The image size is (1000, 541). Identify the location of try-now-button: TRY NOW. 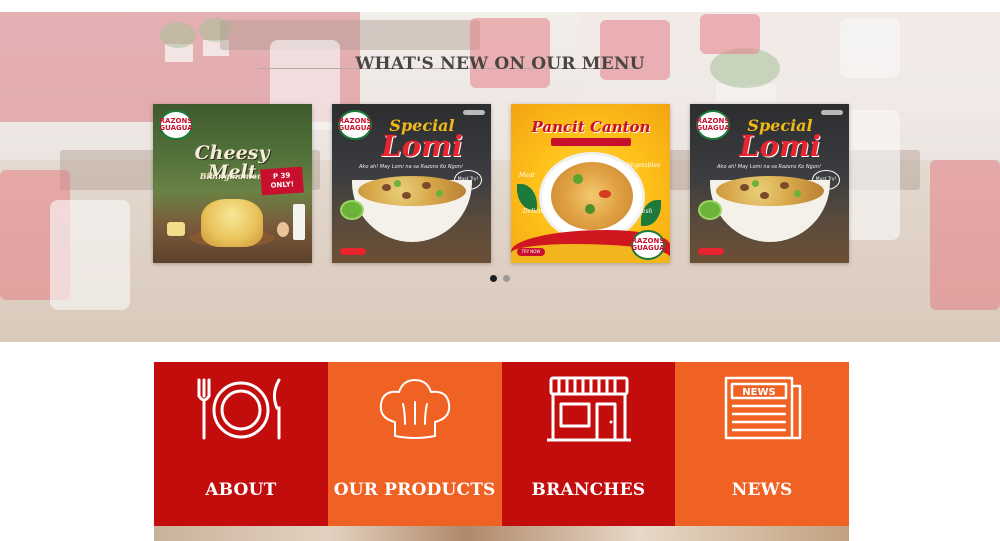
(531, 252).